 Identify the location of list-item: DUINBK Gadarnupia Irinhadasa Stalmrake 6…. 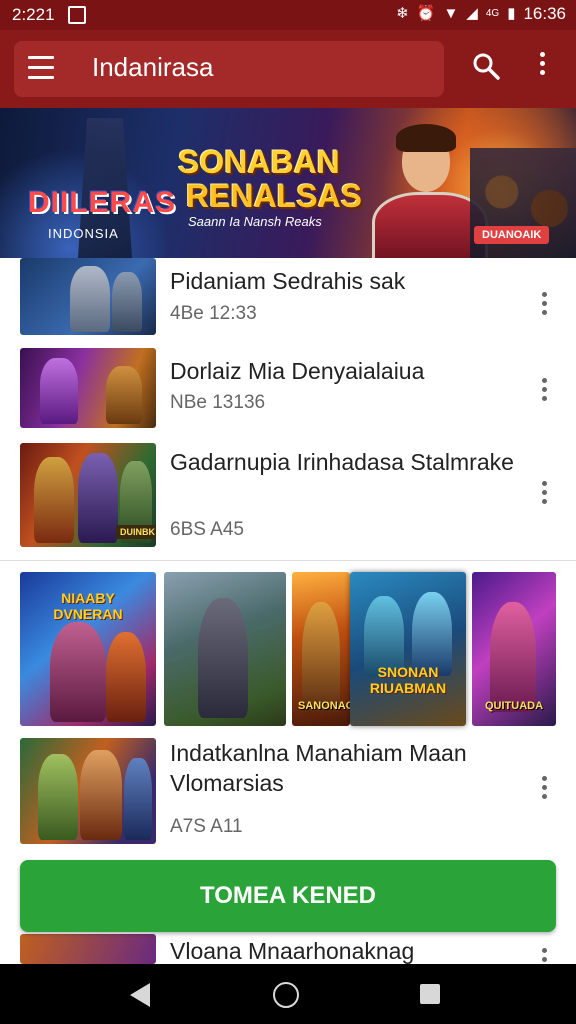
(288, 496).